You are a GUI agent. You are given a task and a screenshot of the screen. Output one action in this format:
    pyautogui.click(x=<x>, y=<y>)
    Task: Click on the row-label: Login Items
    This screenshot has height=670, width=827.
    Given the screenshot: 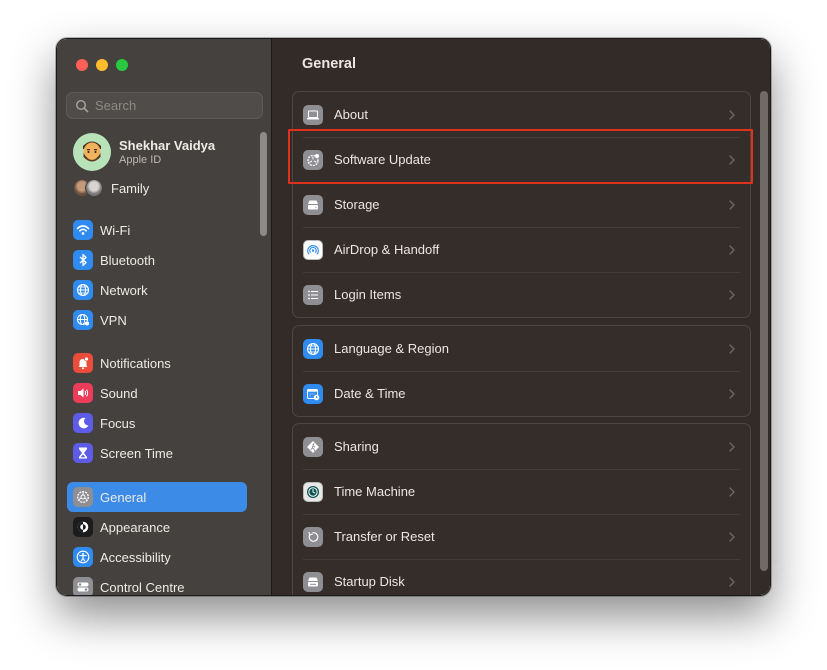 What is the action you would take?
    pyautogui.click(x=368, y=294)
    